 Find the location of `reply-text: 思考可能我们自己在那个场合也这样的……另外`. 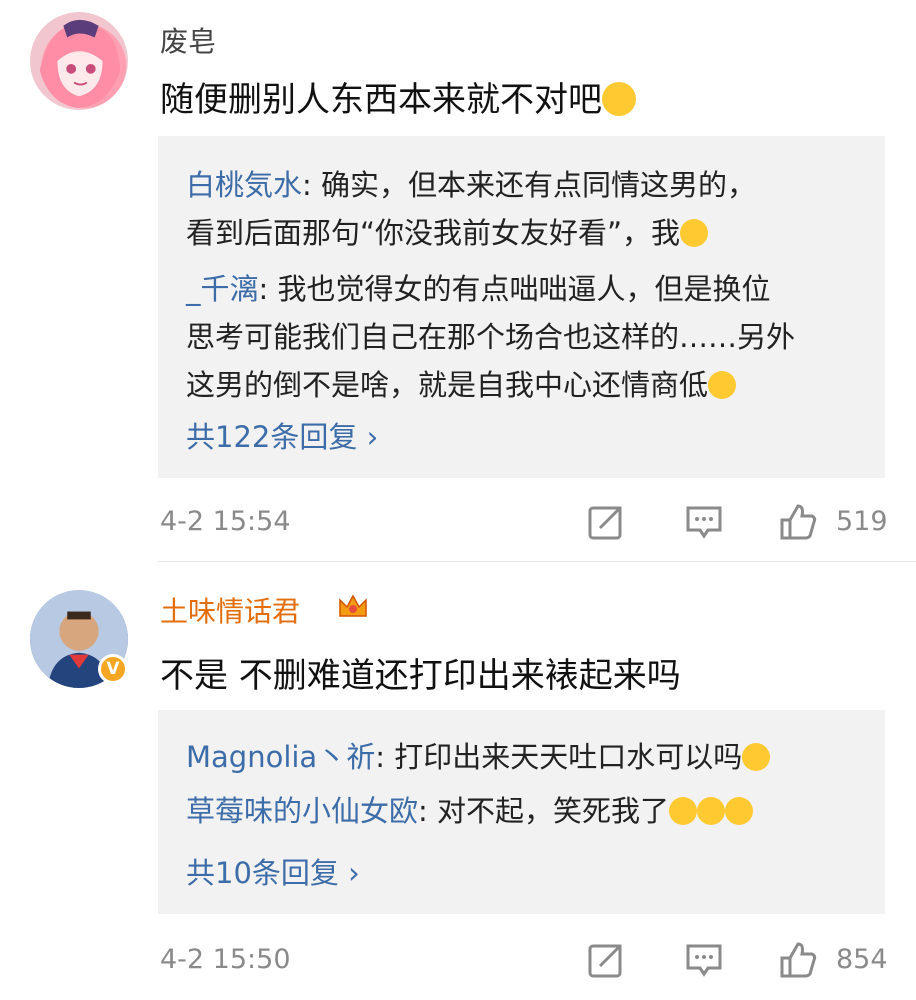

reply-text: 思考可能我们自己在那个场合也这样的……另外 is located at coordinates (491, 337).